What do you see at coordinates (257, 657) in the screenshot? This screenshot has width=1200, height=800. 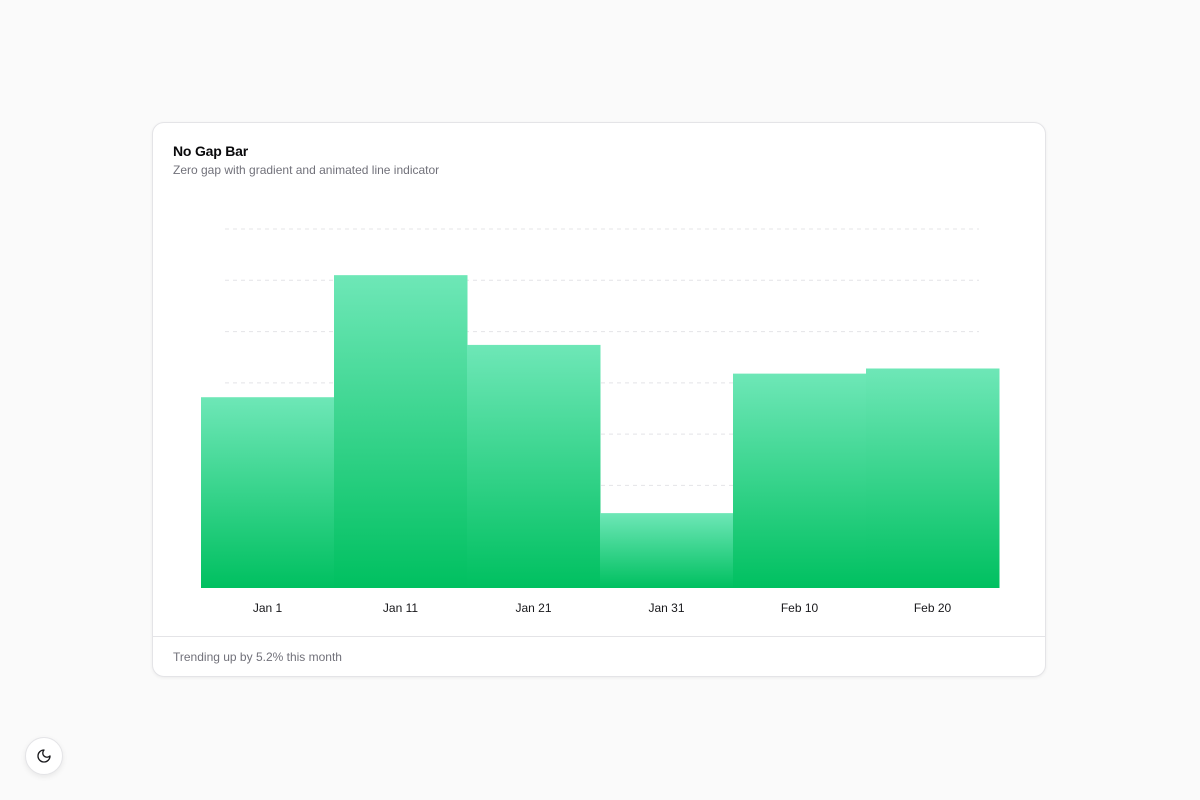 I see `footer-text: Trending up by 5.2% this month` at bounding box center [257, 657].